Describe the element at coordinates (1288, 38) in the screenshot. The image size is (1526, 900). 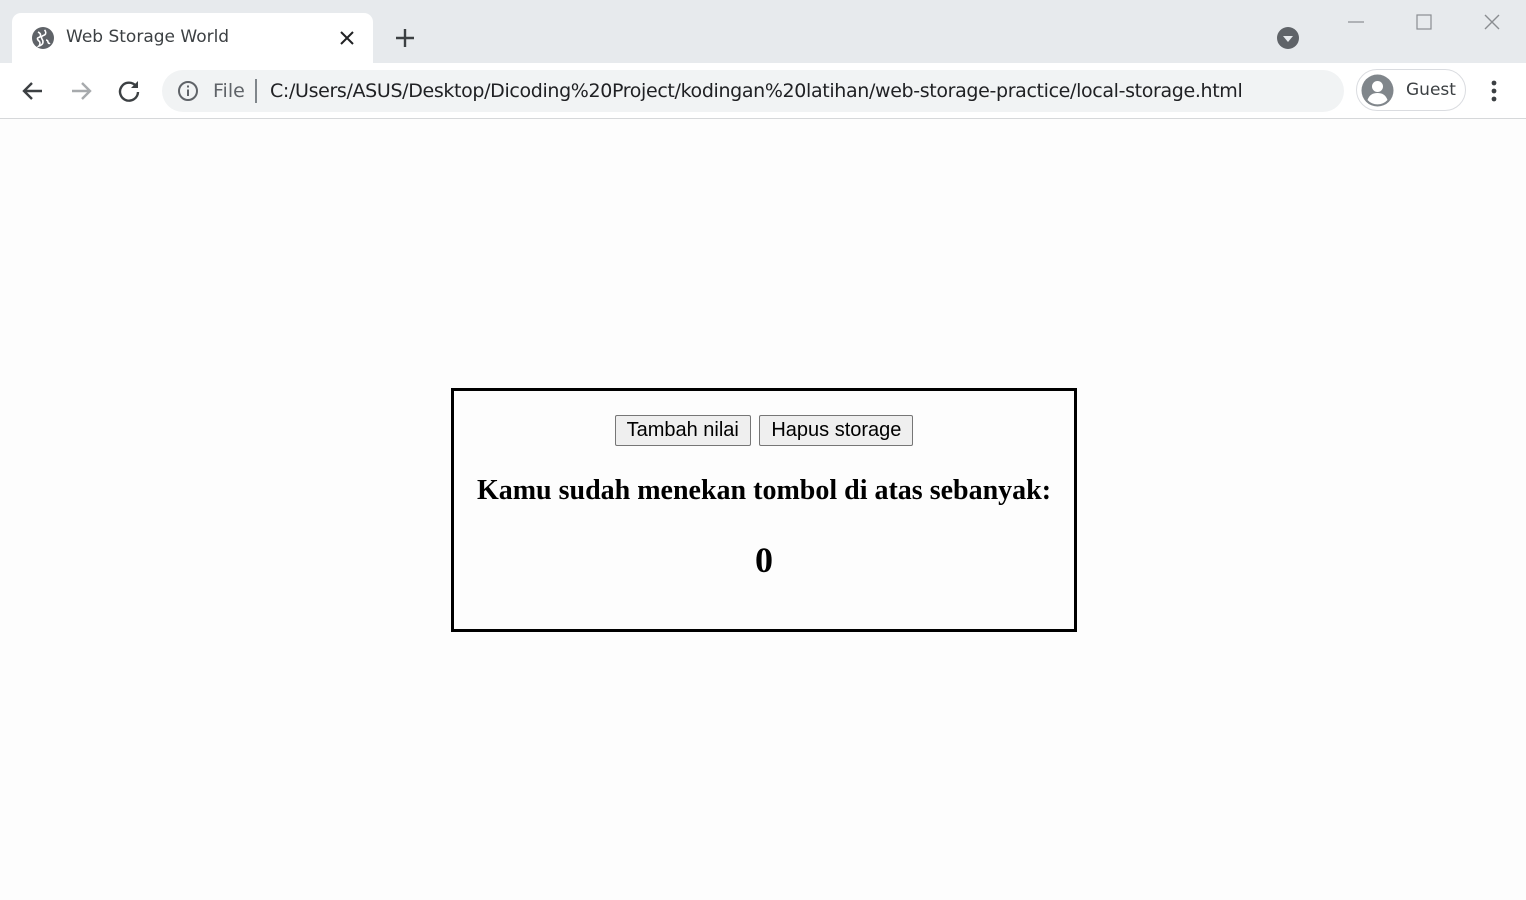
I see `tab-search-icon` at that location.